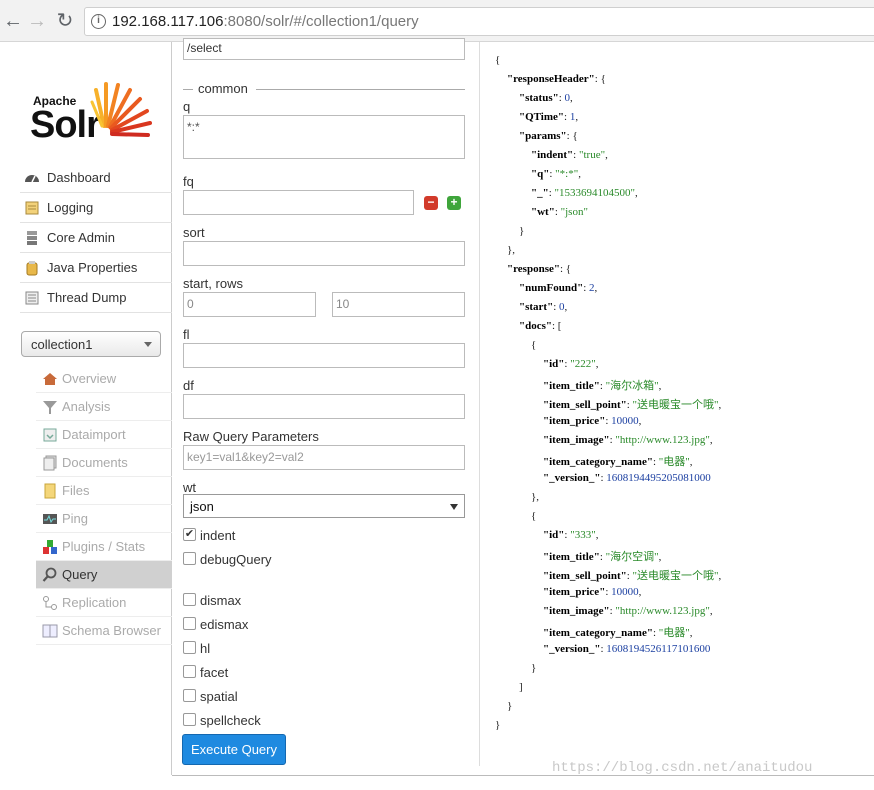 The image size is (874, 790). Describe the element at coordinates (569, 155) in the screenshot. I see `json-line: "indent": "true",` at that location.